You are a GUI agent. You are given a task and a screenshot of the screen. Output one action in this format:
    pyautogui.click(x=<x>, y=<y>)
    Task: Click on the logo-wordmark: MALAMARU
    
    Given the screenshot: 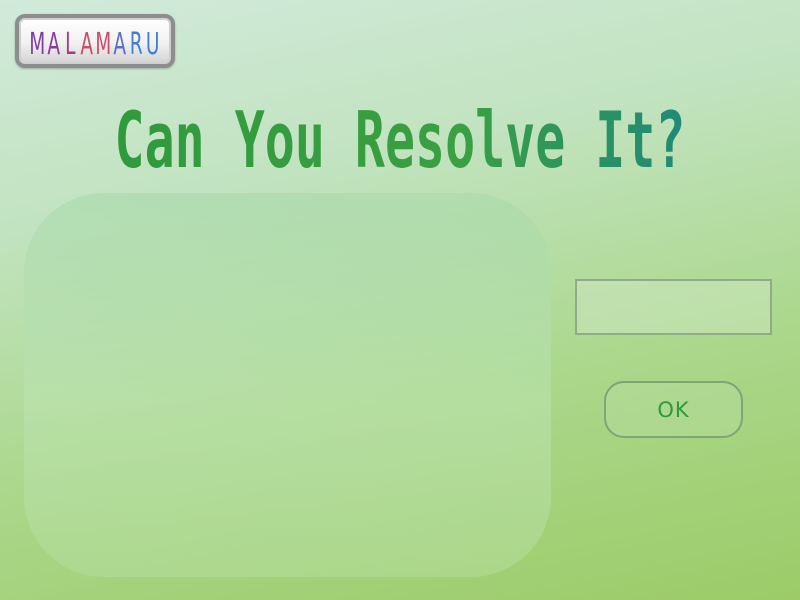 What is the action you would take?
    pyautogui.click(x=94, y=43)
    